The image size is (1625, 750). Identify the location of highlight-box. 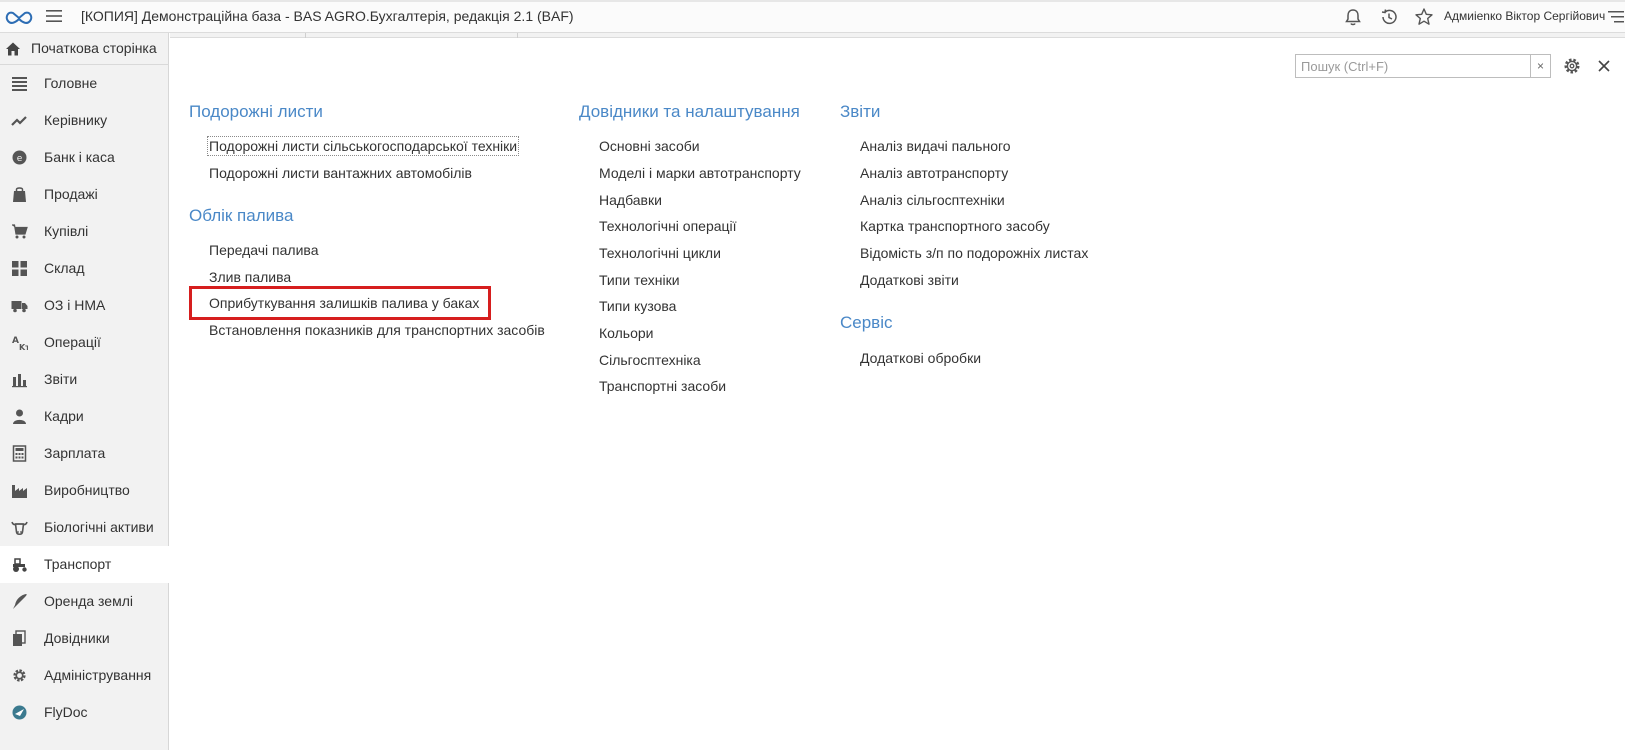
(340, 303).